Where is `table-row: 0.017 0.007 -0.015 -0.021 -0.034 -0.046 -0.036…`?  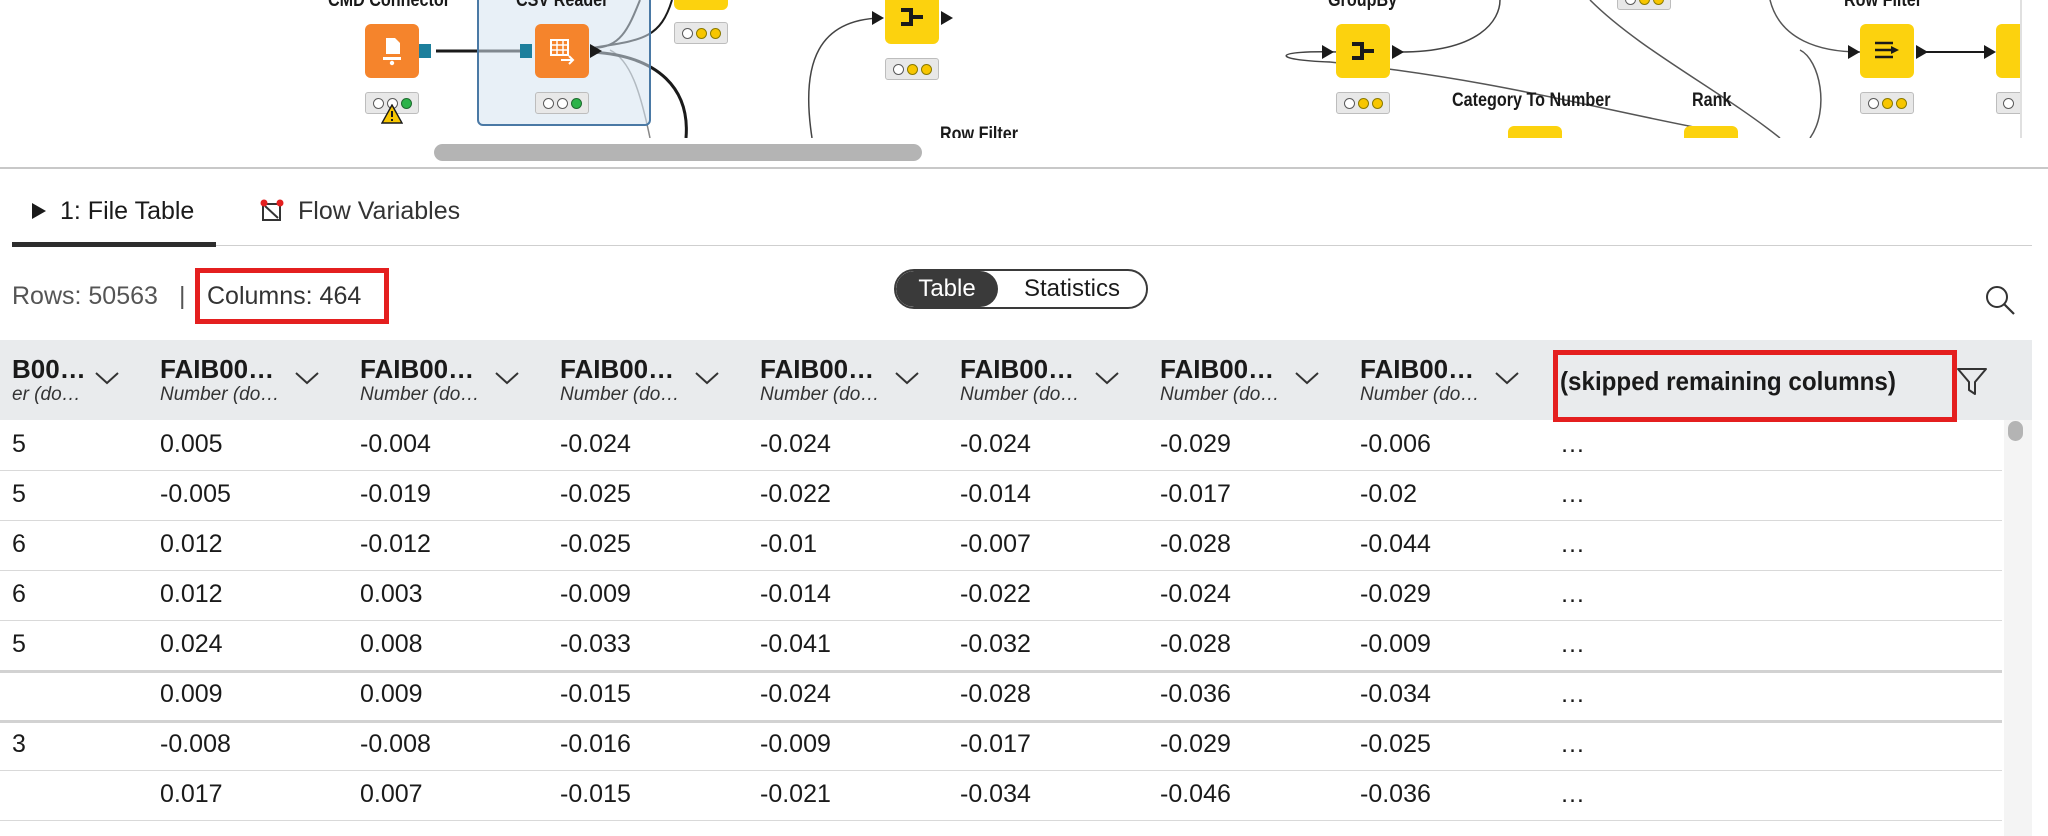
table-row: 0.017 0.007 -0.015 -0.021 -0.034 -0.046 -0.036… is located at coordinates (1001, 795).